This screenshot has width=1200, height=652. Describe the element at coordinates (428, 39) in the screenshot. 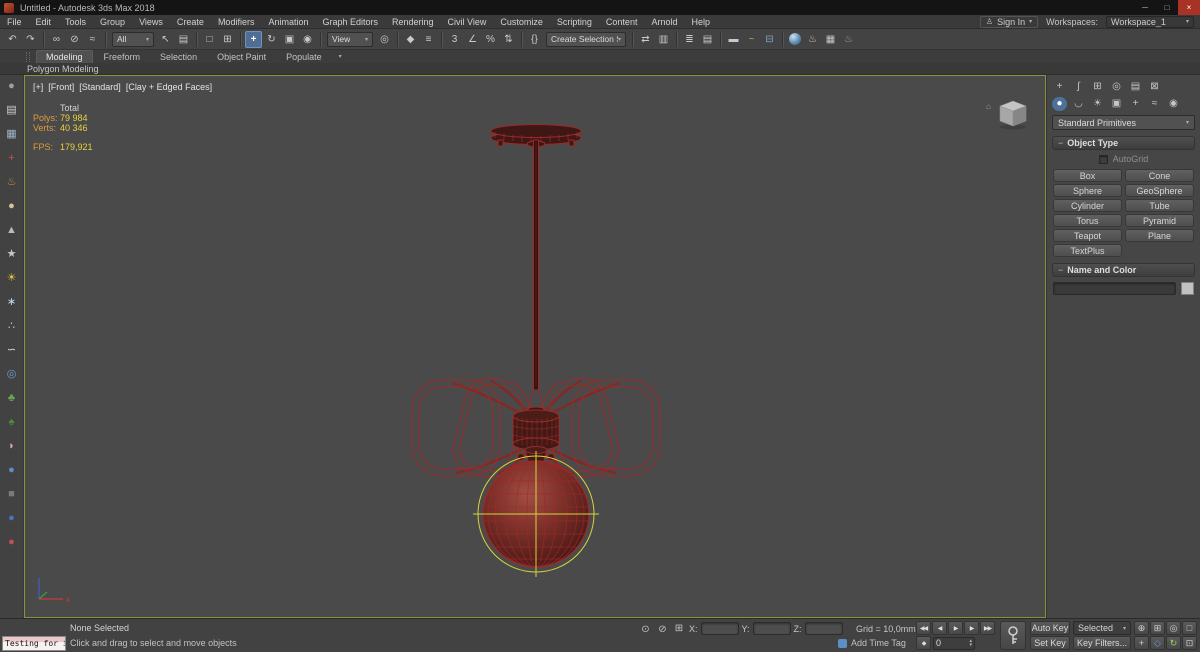

I see `keyboard-override-icon: ≡` at that location.